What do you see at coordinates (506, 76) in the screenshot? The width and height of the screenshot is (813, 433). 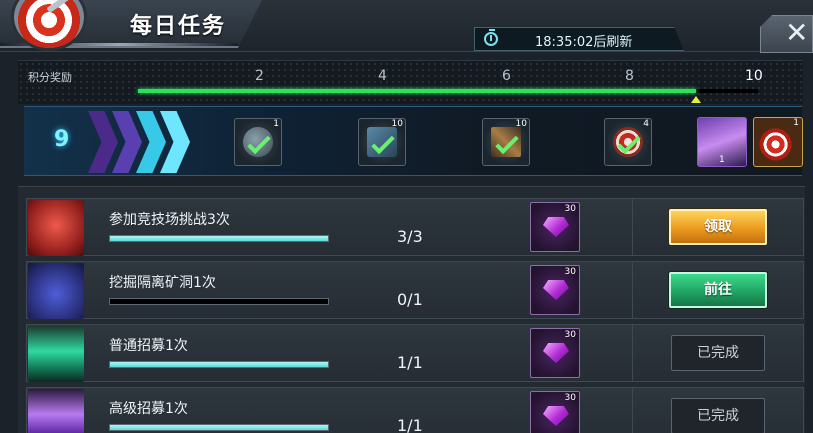 I see `points-tick: 6` at bounding box center [506, 76].